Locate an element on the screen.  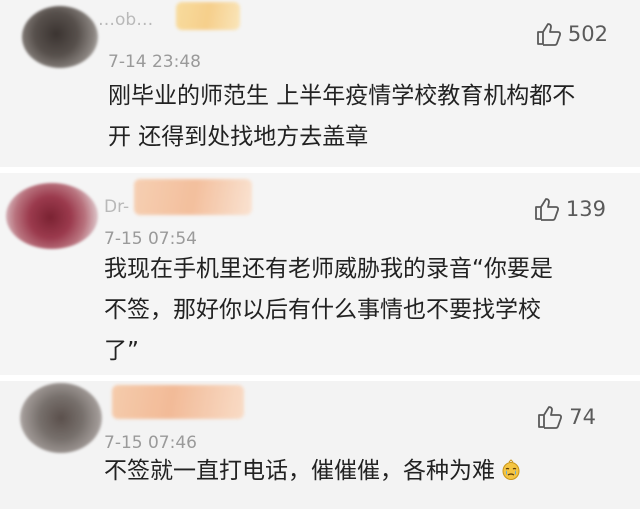
like-button: 139 is located at coordinates (570, 209).